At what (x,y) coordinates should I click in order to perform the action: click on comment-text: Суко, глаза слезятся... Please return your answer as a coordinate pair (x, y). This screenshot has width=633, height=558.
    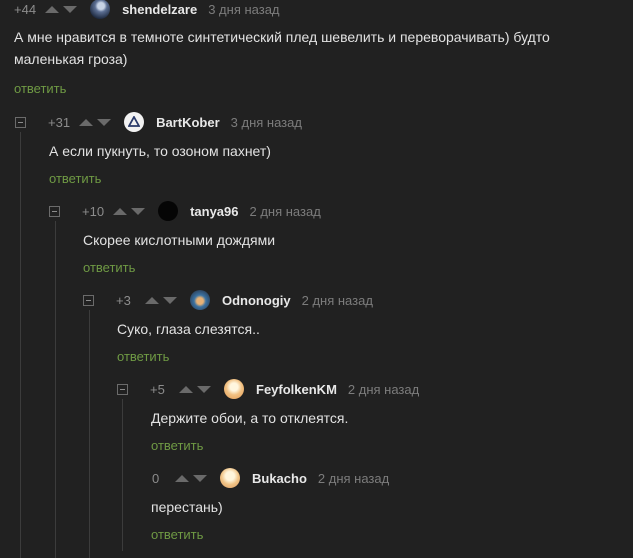
    Looking at the image, I should click on (188, 329).